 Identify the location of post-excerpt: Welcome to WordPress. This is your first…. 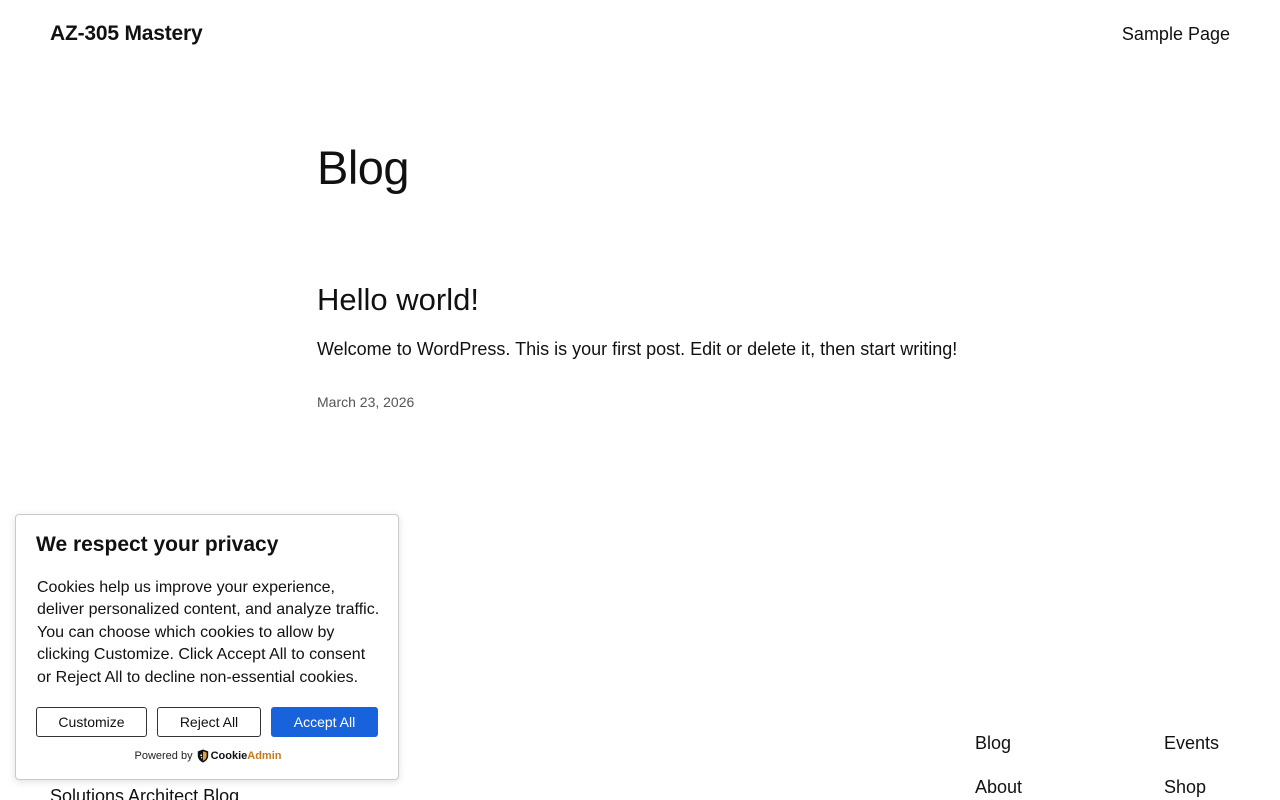
(637, 349).